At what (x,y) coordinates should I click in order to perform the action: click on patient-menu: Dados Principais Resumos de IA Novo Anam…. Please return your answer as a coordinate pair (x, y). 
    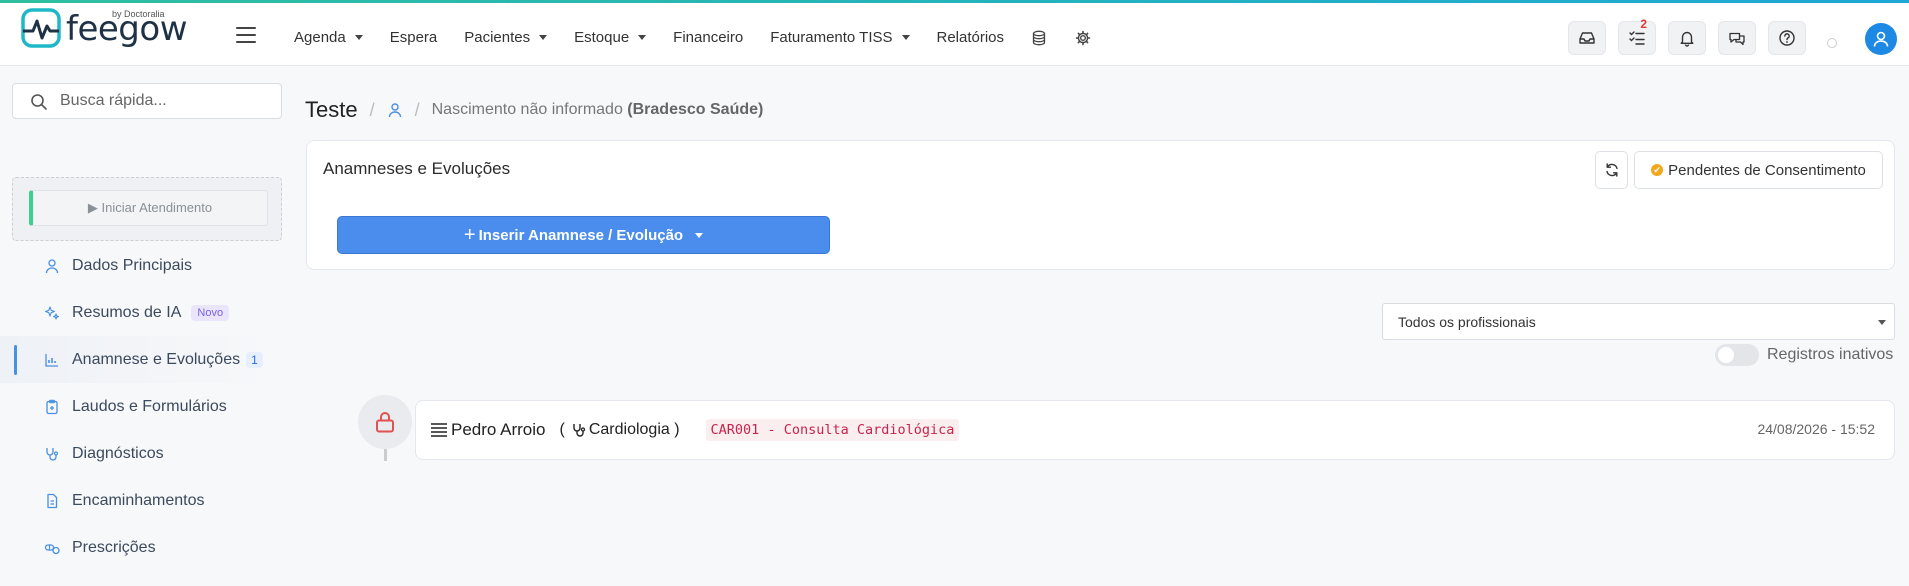
    Looking at the image, I should click on (141, 406).